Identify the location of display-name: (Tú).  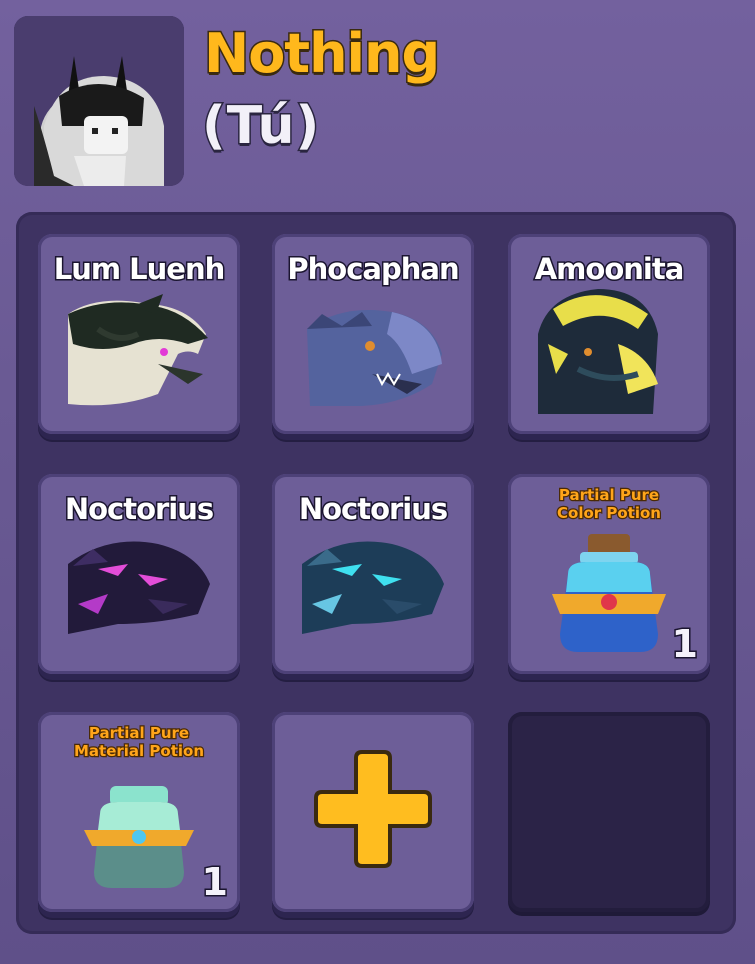
(260, 126).